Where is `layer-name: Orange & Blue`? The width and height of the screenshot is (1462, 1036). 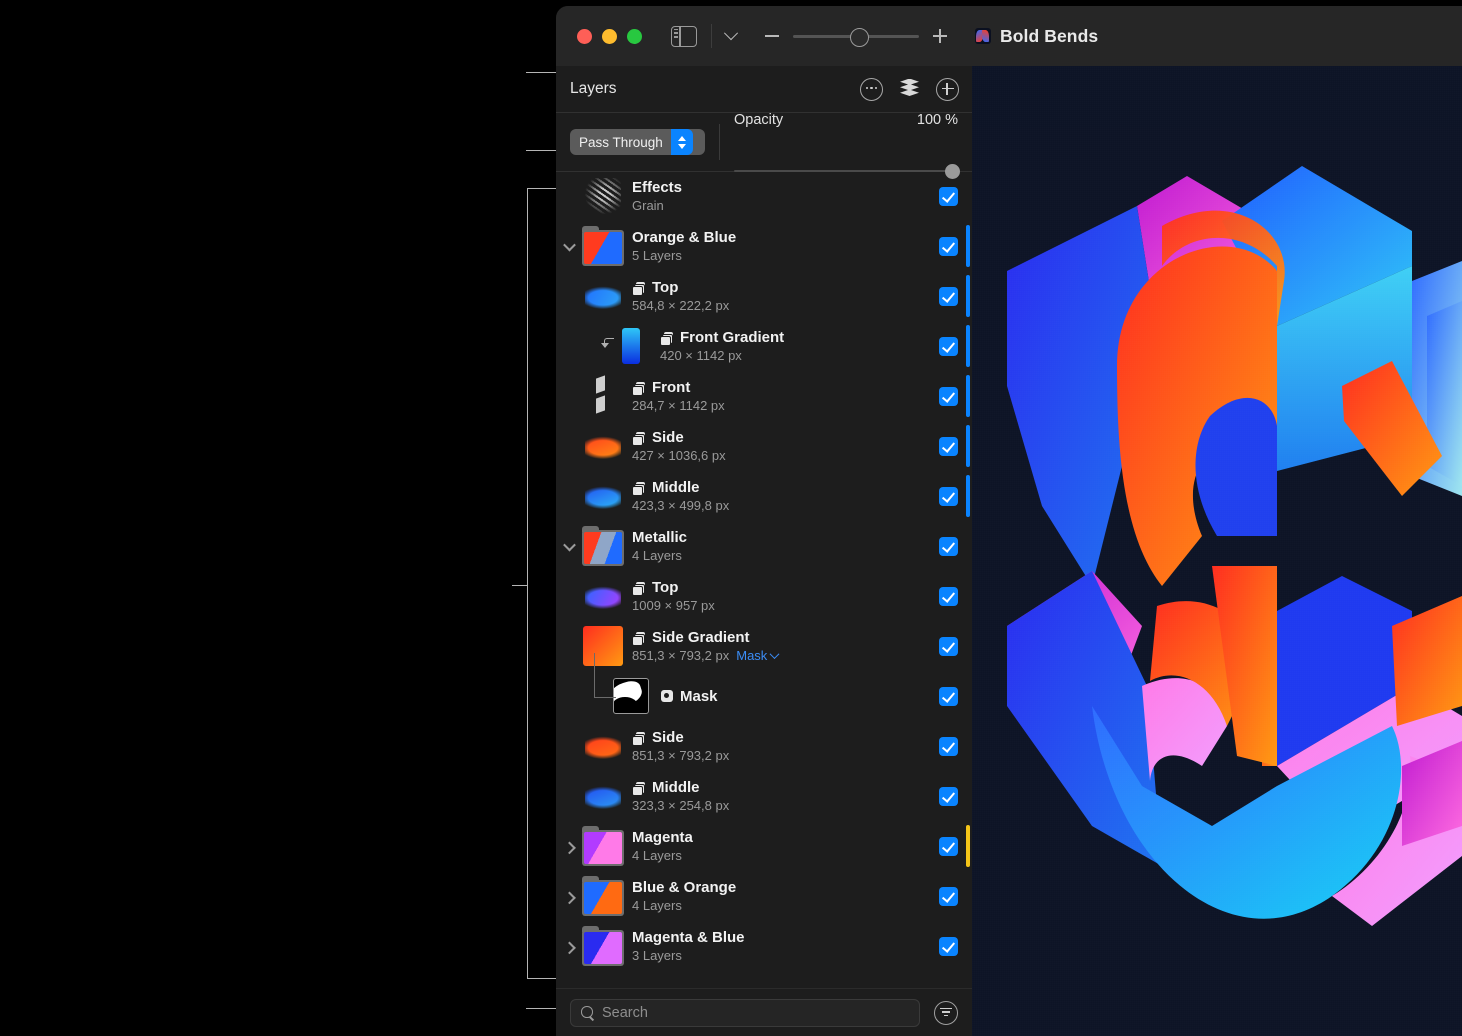
layer-name: Orange & Blue is located at coordinates (684, 237).